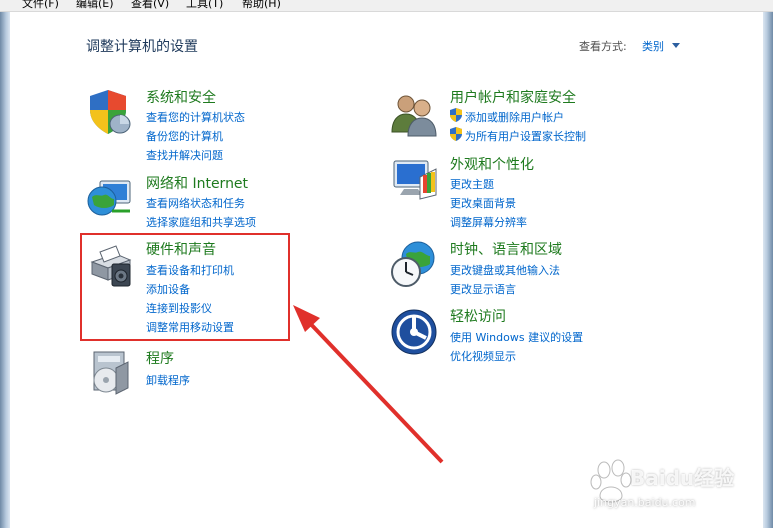 The image size is (773, 528). What do you see at coordinates (682, 478) in the screenshot?
I see `watermark-brand: Baidu经验` at bounding box center [682, 478].